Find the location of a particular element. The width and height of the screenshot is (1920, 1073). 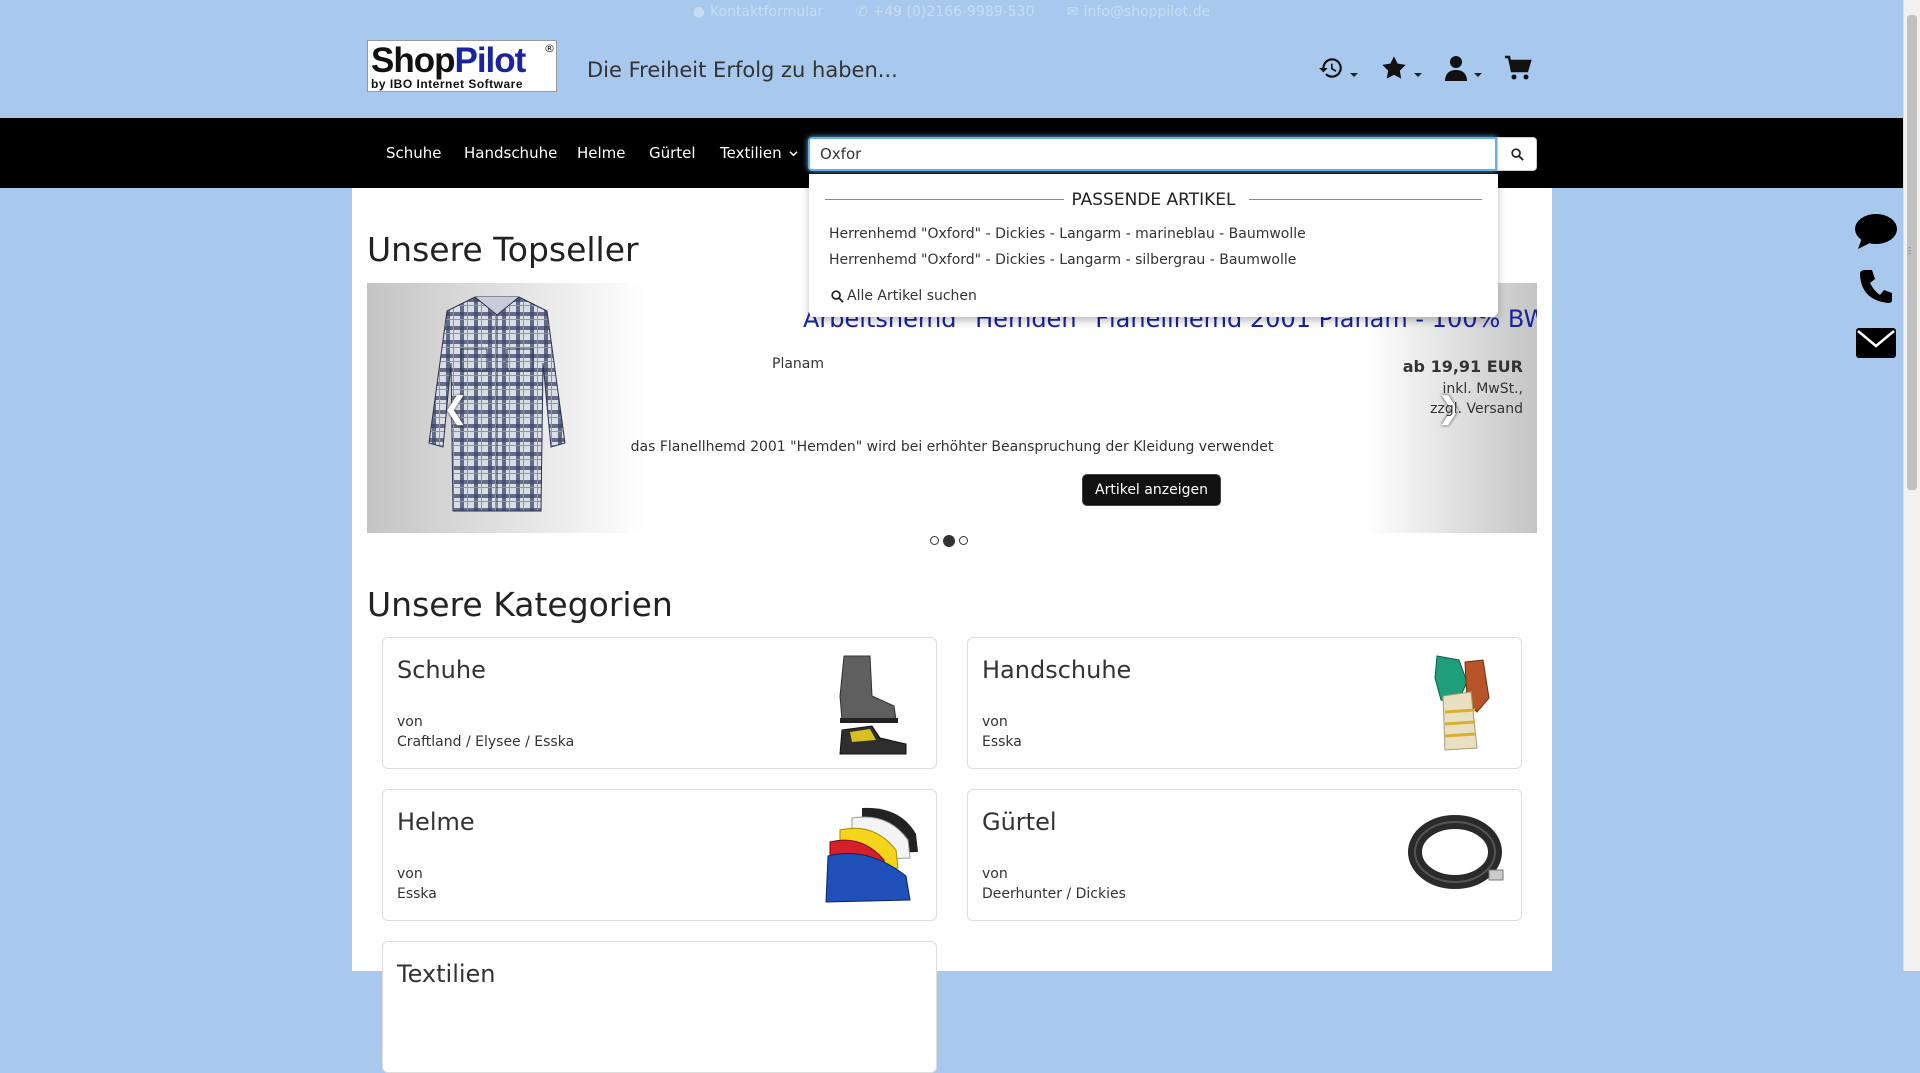

category-card-guertel: Gürtel von Deerhunter / Dickies is located at coordinates (1244, 855).